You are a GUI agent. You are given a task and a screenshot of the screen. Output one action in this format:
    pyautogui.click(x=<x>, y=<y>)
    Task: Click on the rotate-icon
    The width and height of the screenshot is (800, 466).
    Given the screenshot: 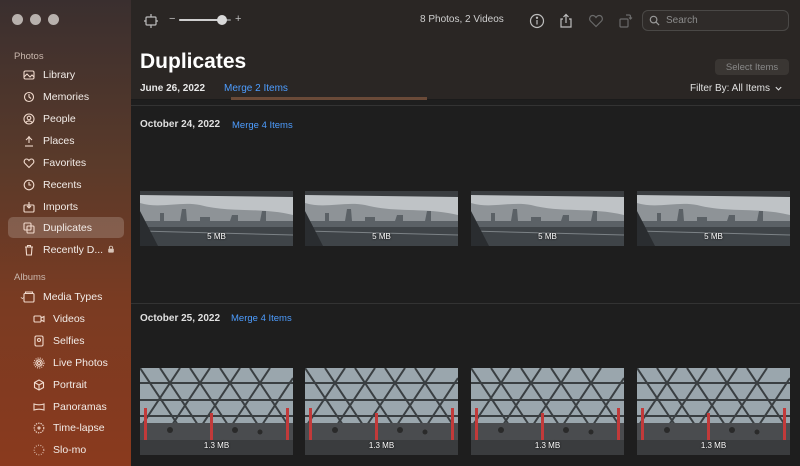 What is the action you would take?
    pyautogui.click(x=625, y=21)
    